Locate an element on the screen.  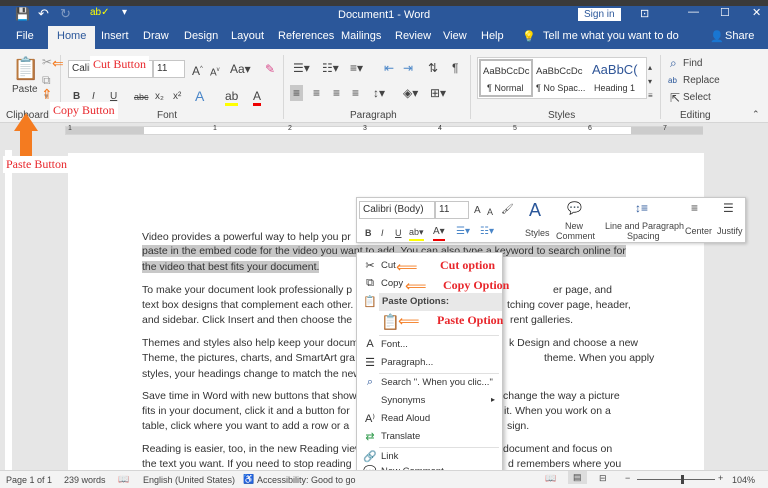
bullets-icon: ☰▾ is located at coordinates (301, 68).